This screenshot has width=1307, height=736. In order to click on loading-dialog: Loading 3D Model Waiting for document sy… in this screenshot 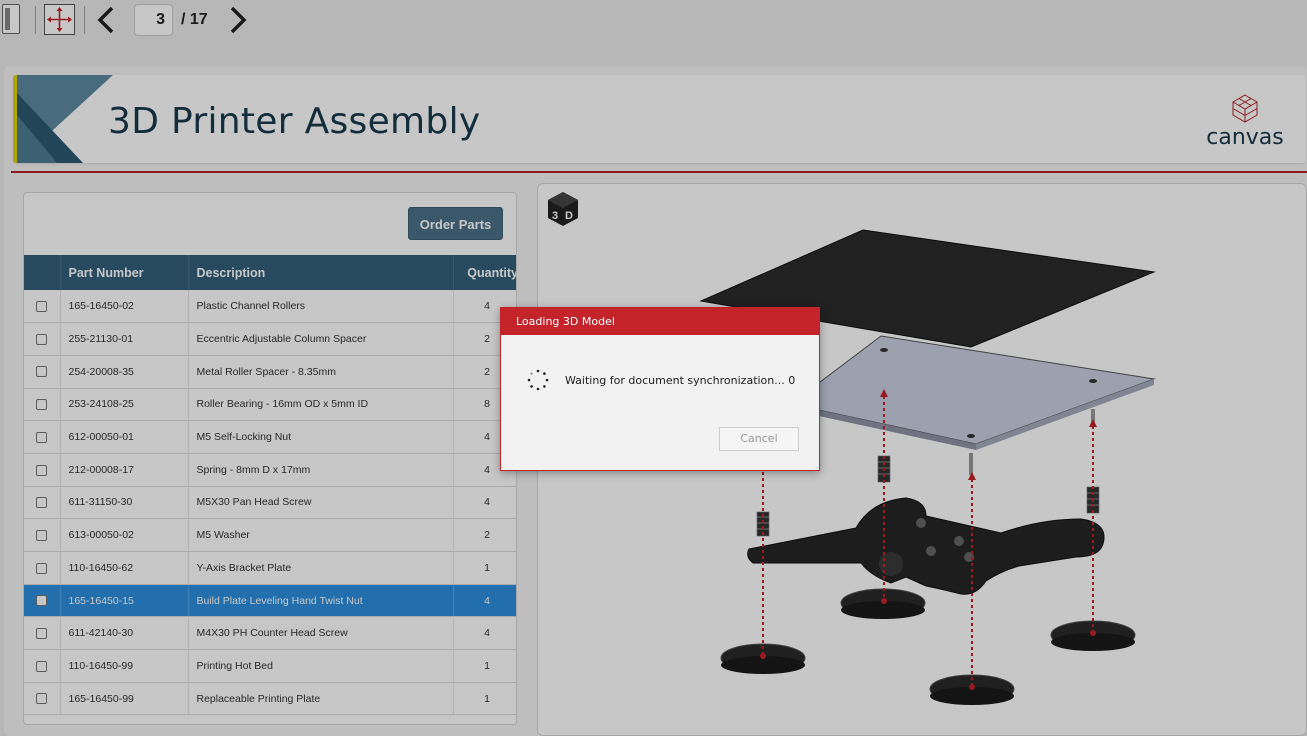, I will do `click(660, 389)`.